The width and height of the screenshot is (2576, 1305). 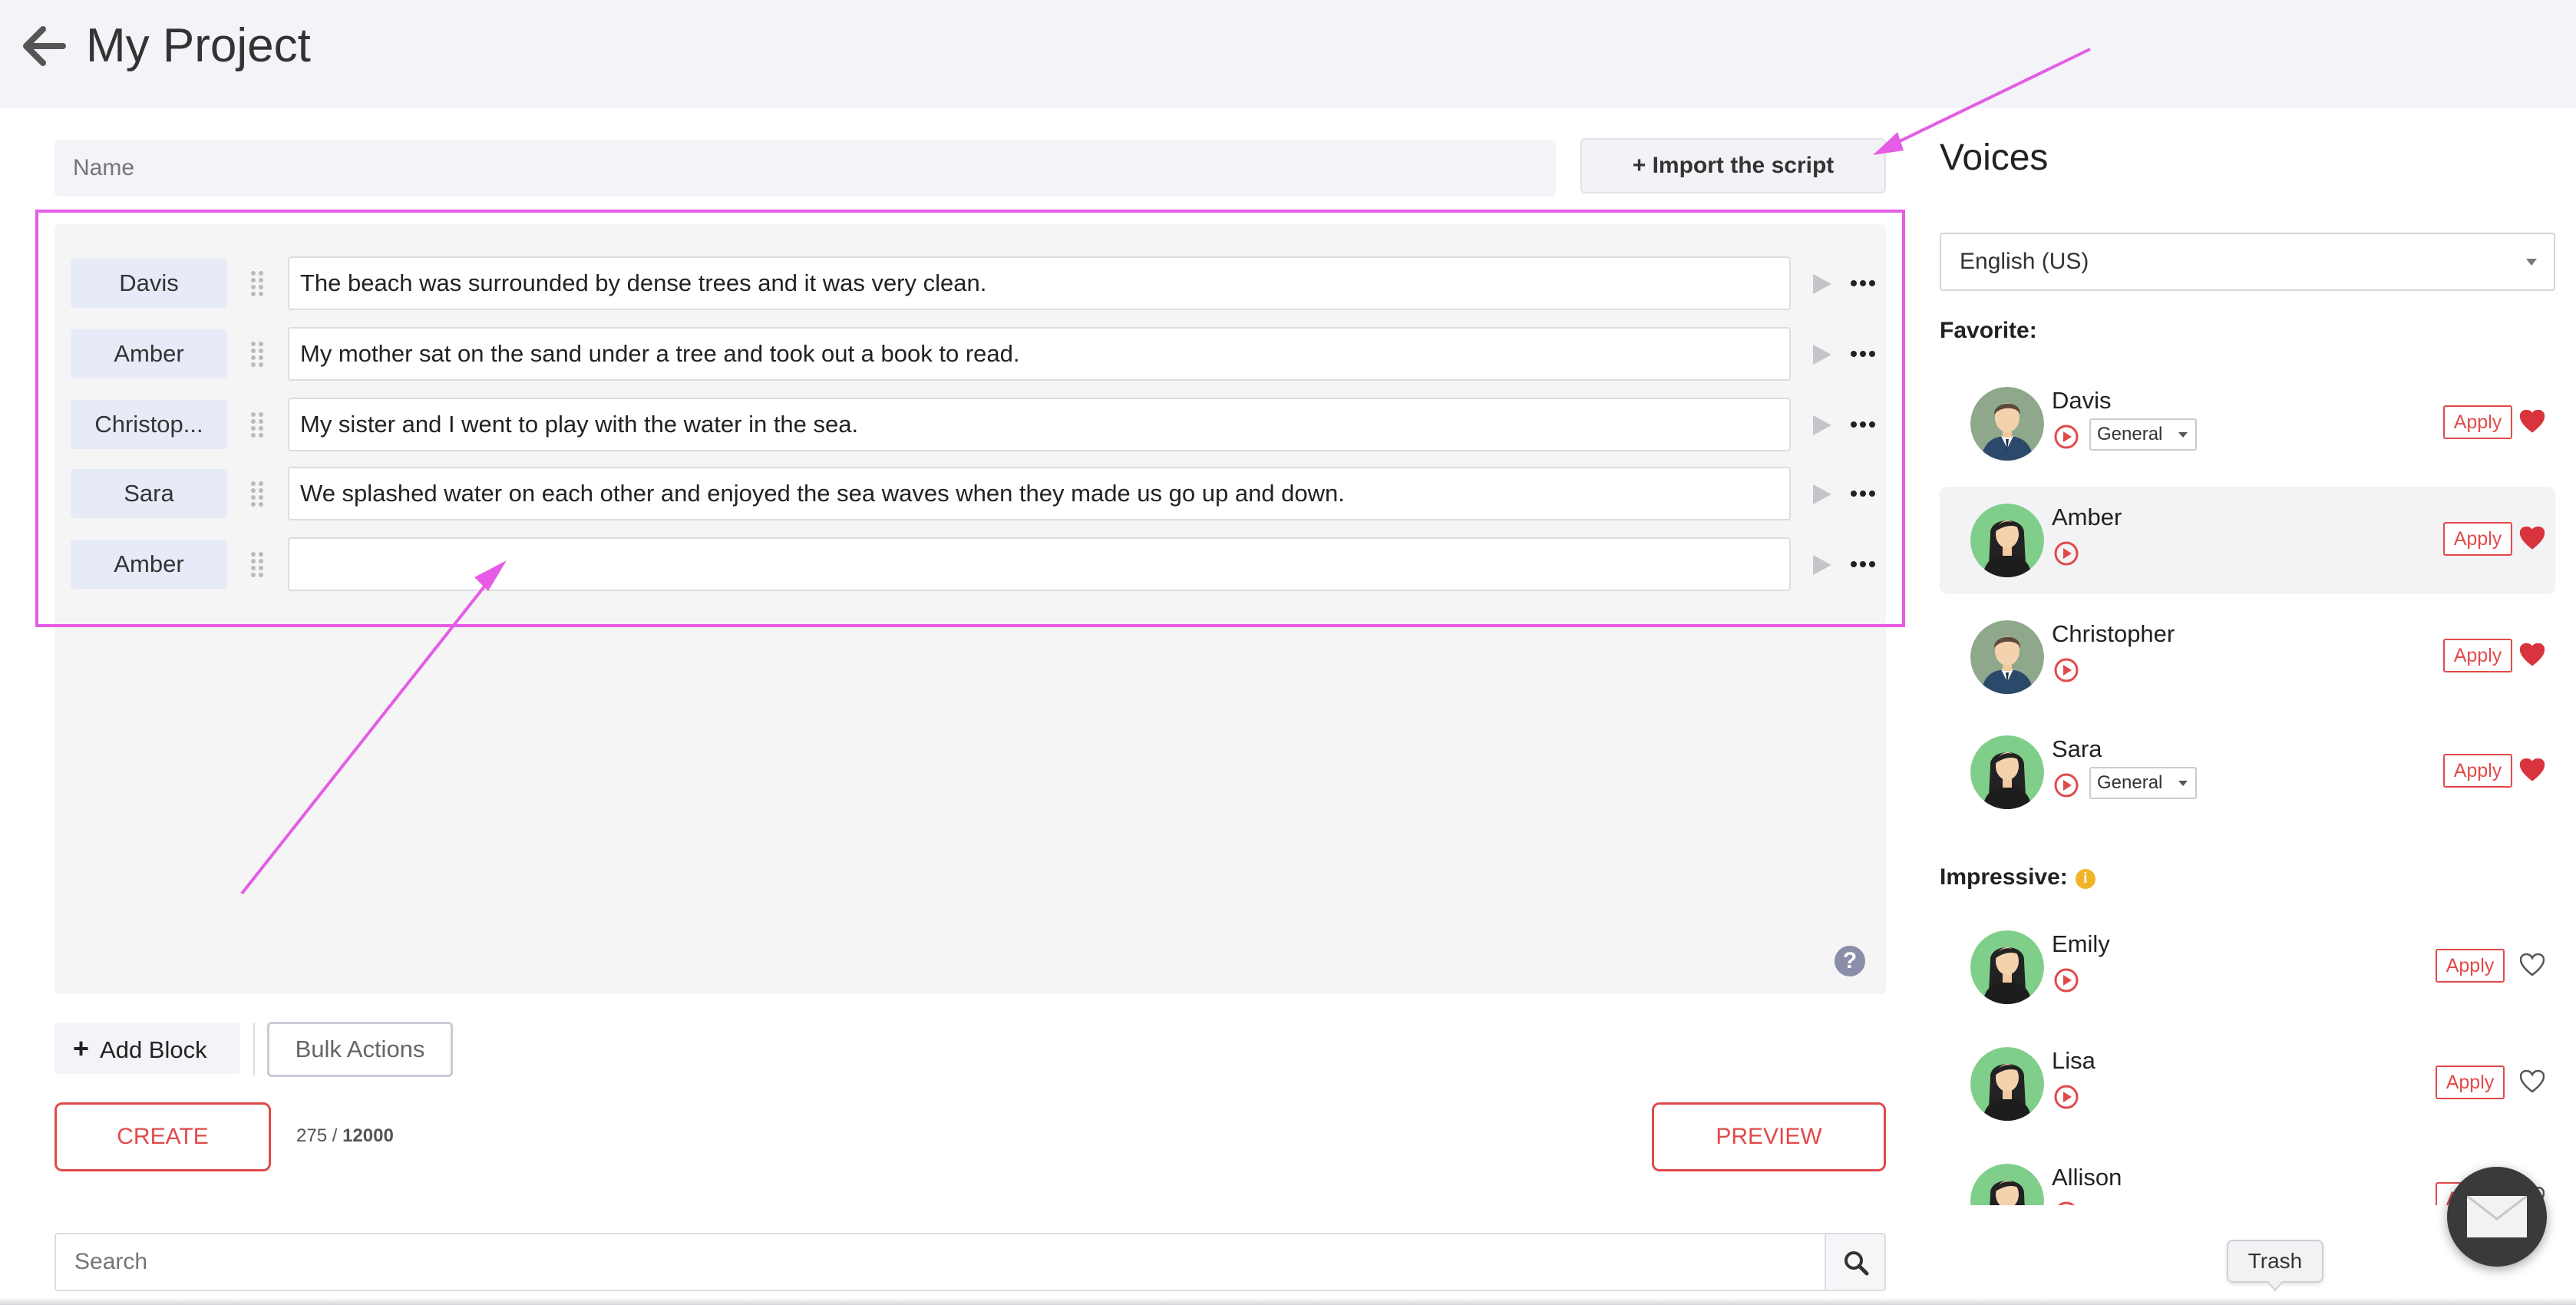 What do you see at coordinates (1994, 157) in the screenshot?
I see `voices-title: Voices` at bounding box center [1994, 157].